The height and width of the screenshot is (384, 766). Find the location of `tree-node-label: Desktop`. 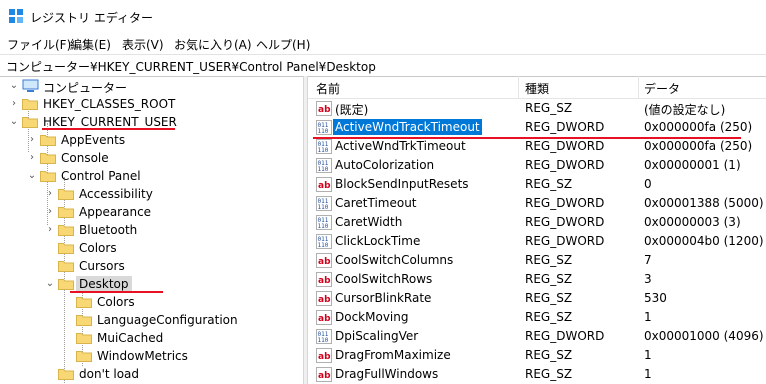

tree-node-label: Desktop is located at coordinates (104, 284).